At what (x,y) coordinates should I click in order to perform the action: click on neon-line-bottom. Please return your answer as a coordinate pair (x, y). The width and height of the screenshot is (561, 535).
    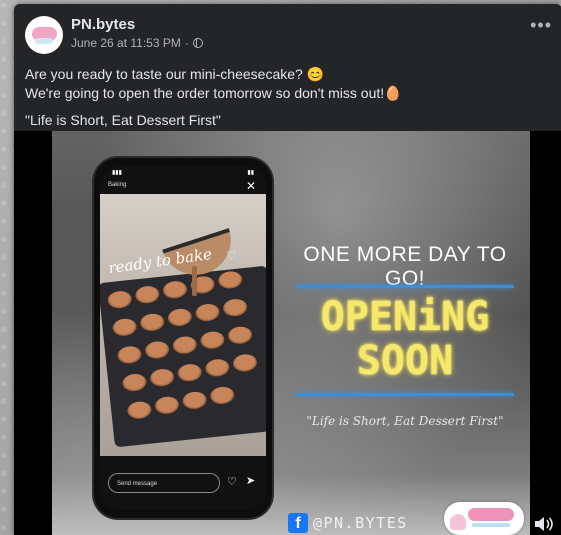
    Looking at the image, I should click on (405, 394).